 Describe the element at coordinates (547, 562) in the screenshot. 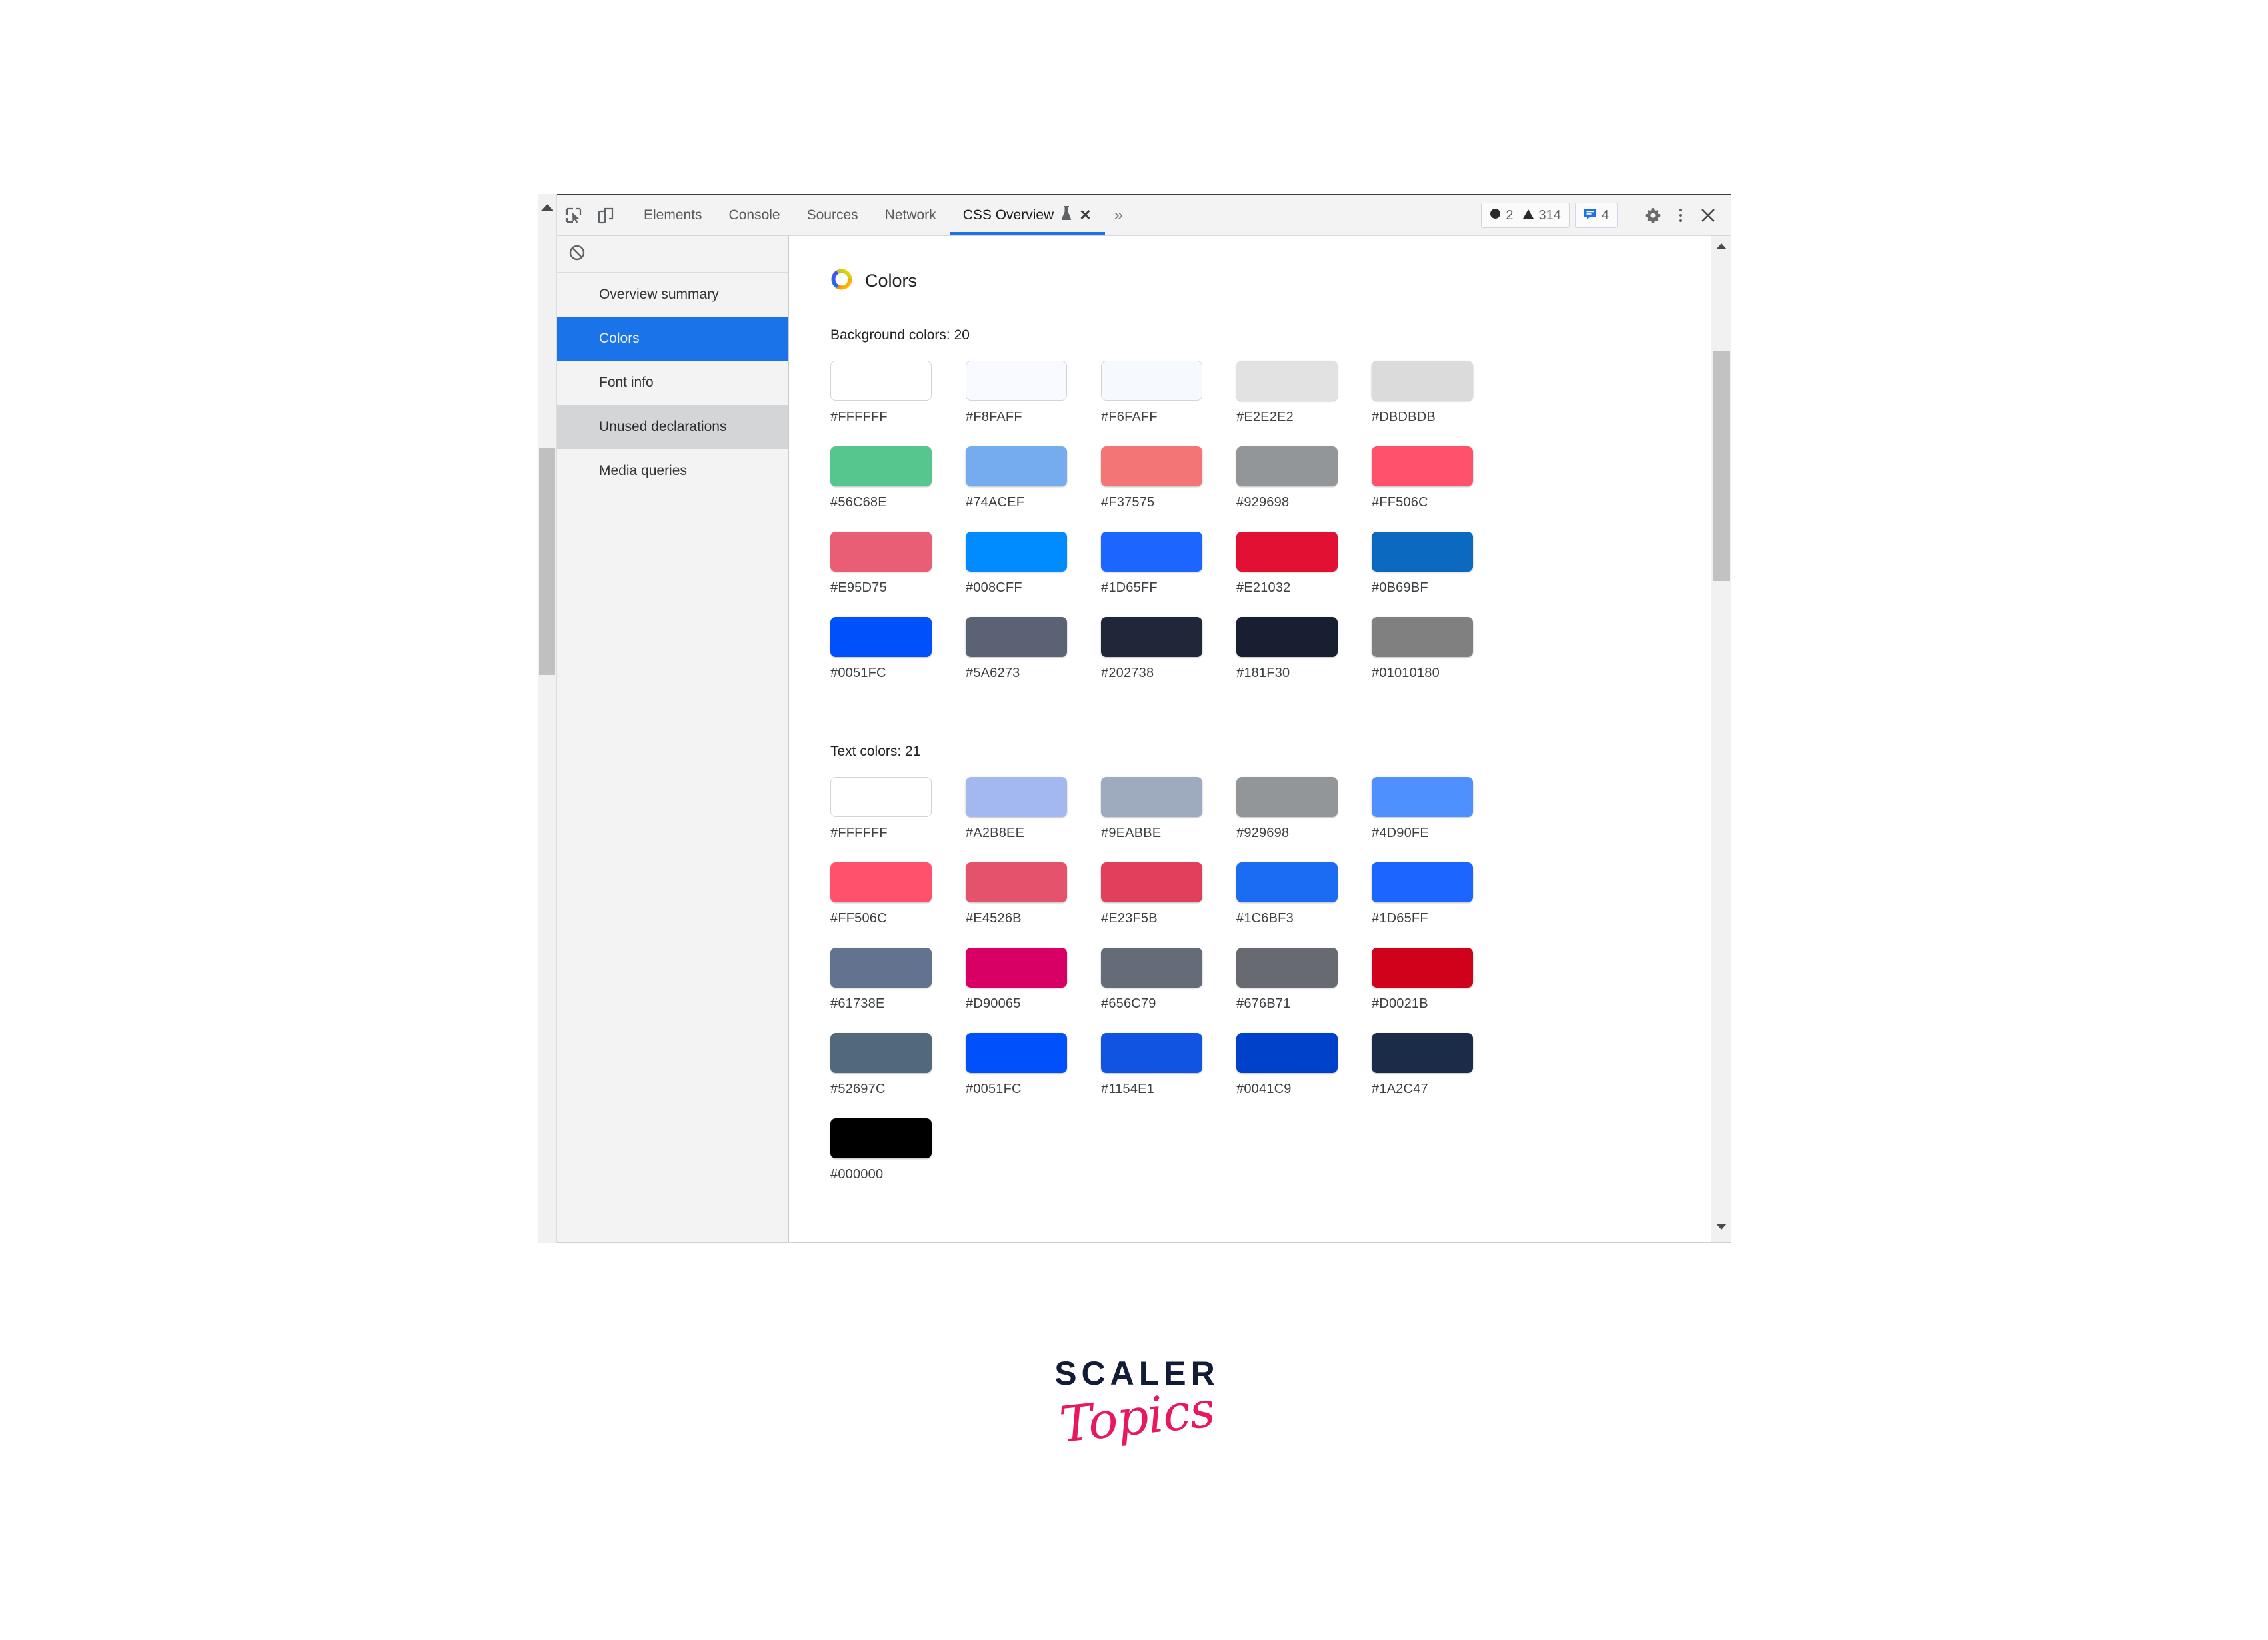

I see `page-scrollbar-thumb` at that location.